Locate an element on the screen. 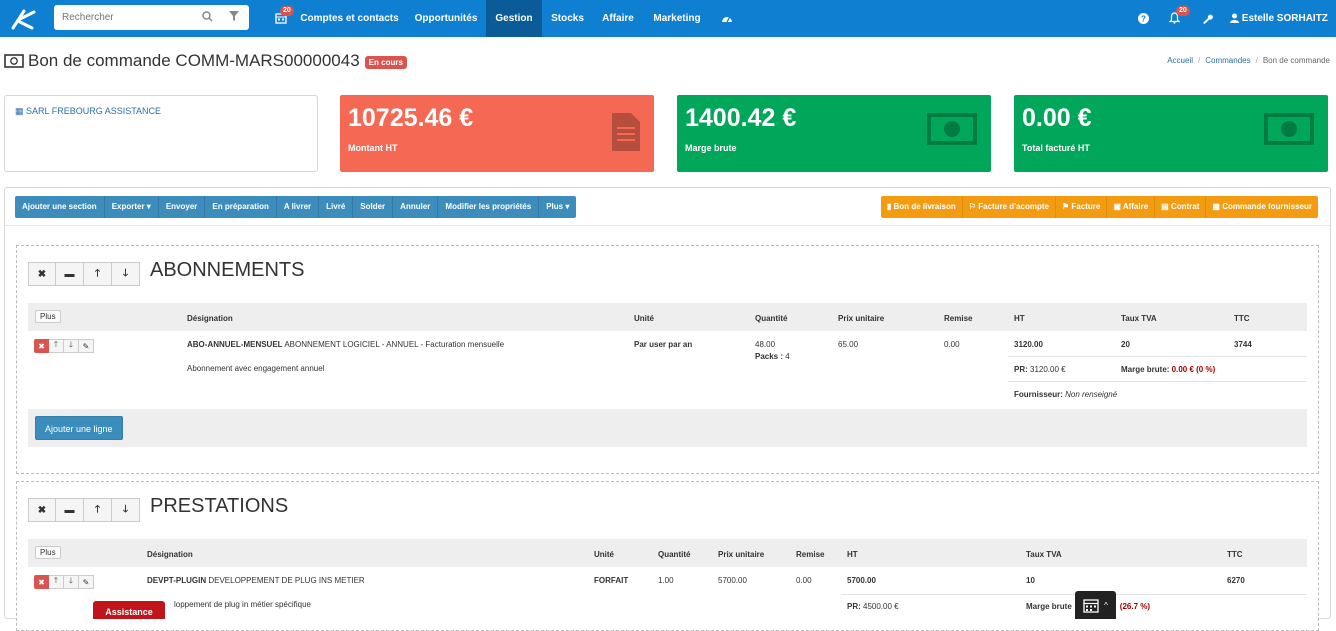  line-description: loppement de plug in métier spécifique is located at coordinates (242, 604).